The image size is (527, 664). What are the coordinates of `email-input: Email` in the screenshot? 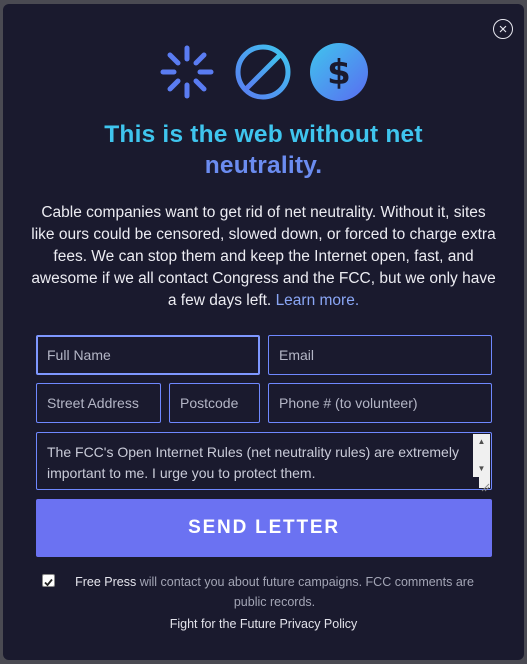 It's located at (380, 355).